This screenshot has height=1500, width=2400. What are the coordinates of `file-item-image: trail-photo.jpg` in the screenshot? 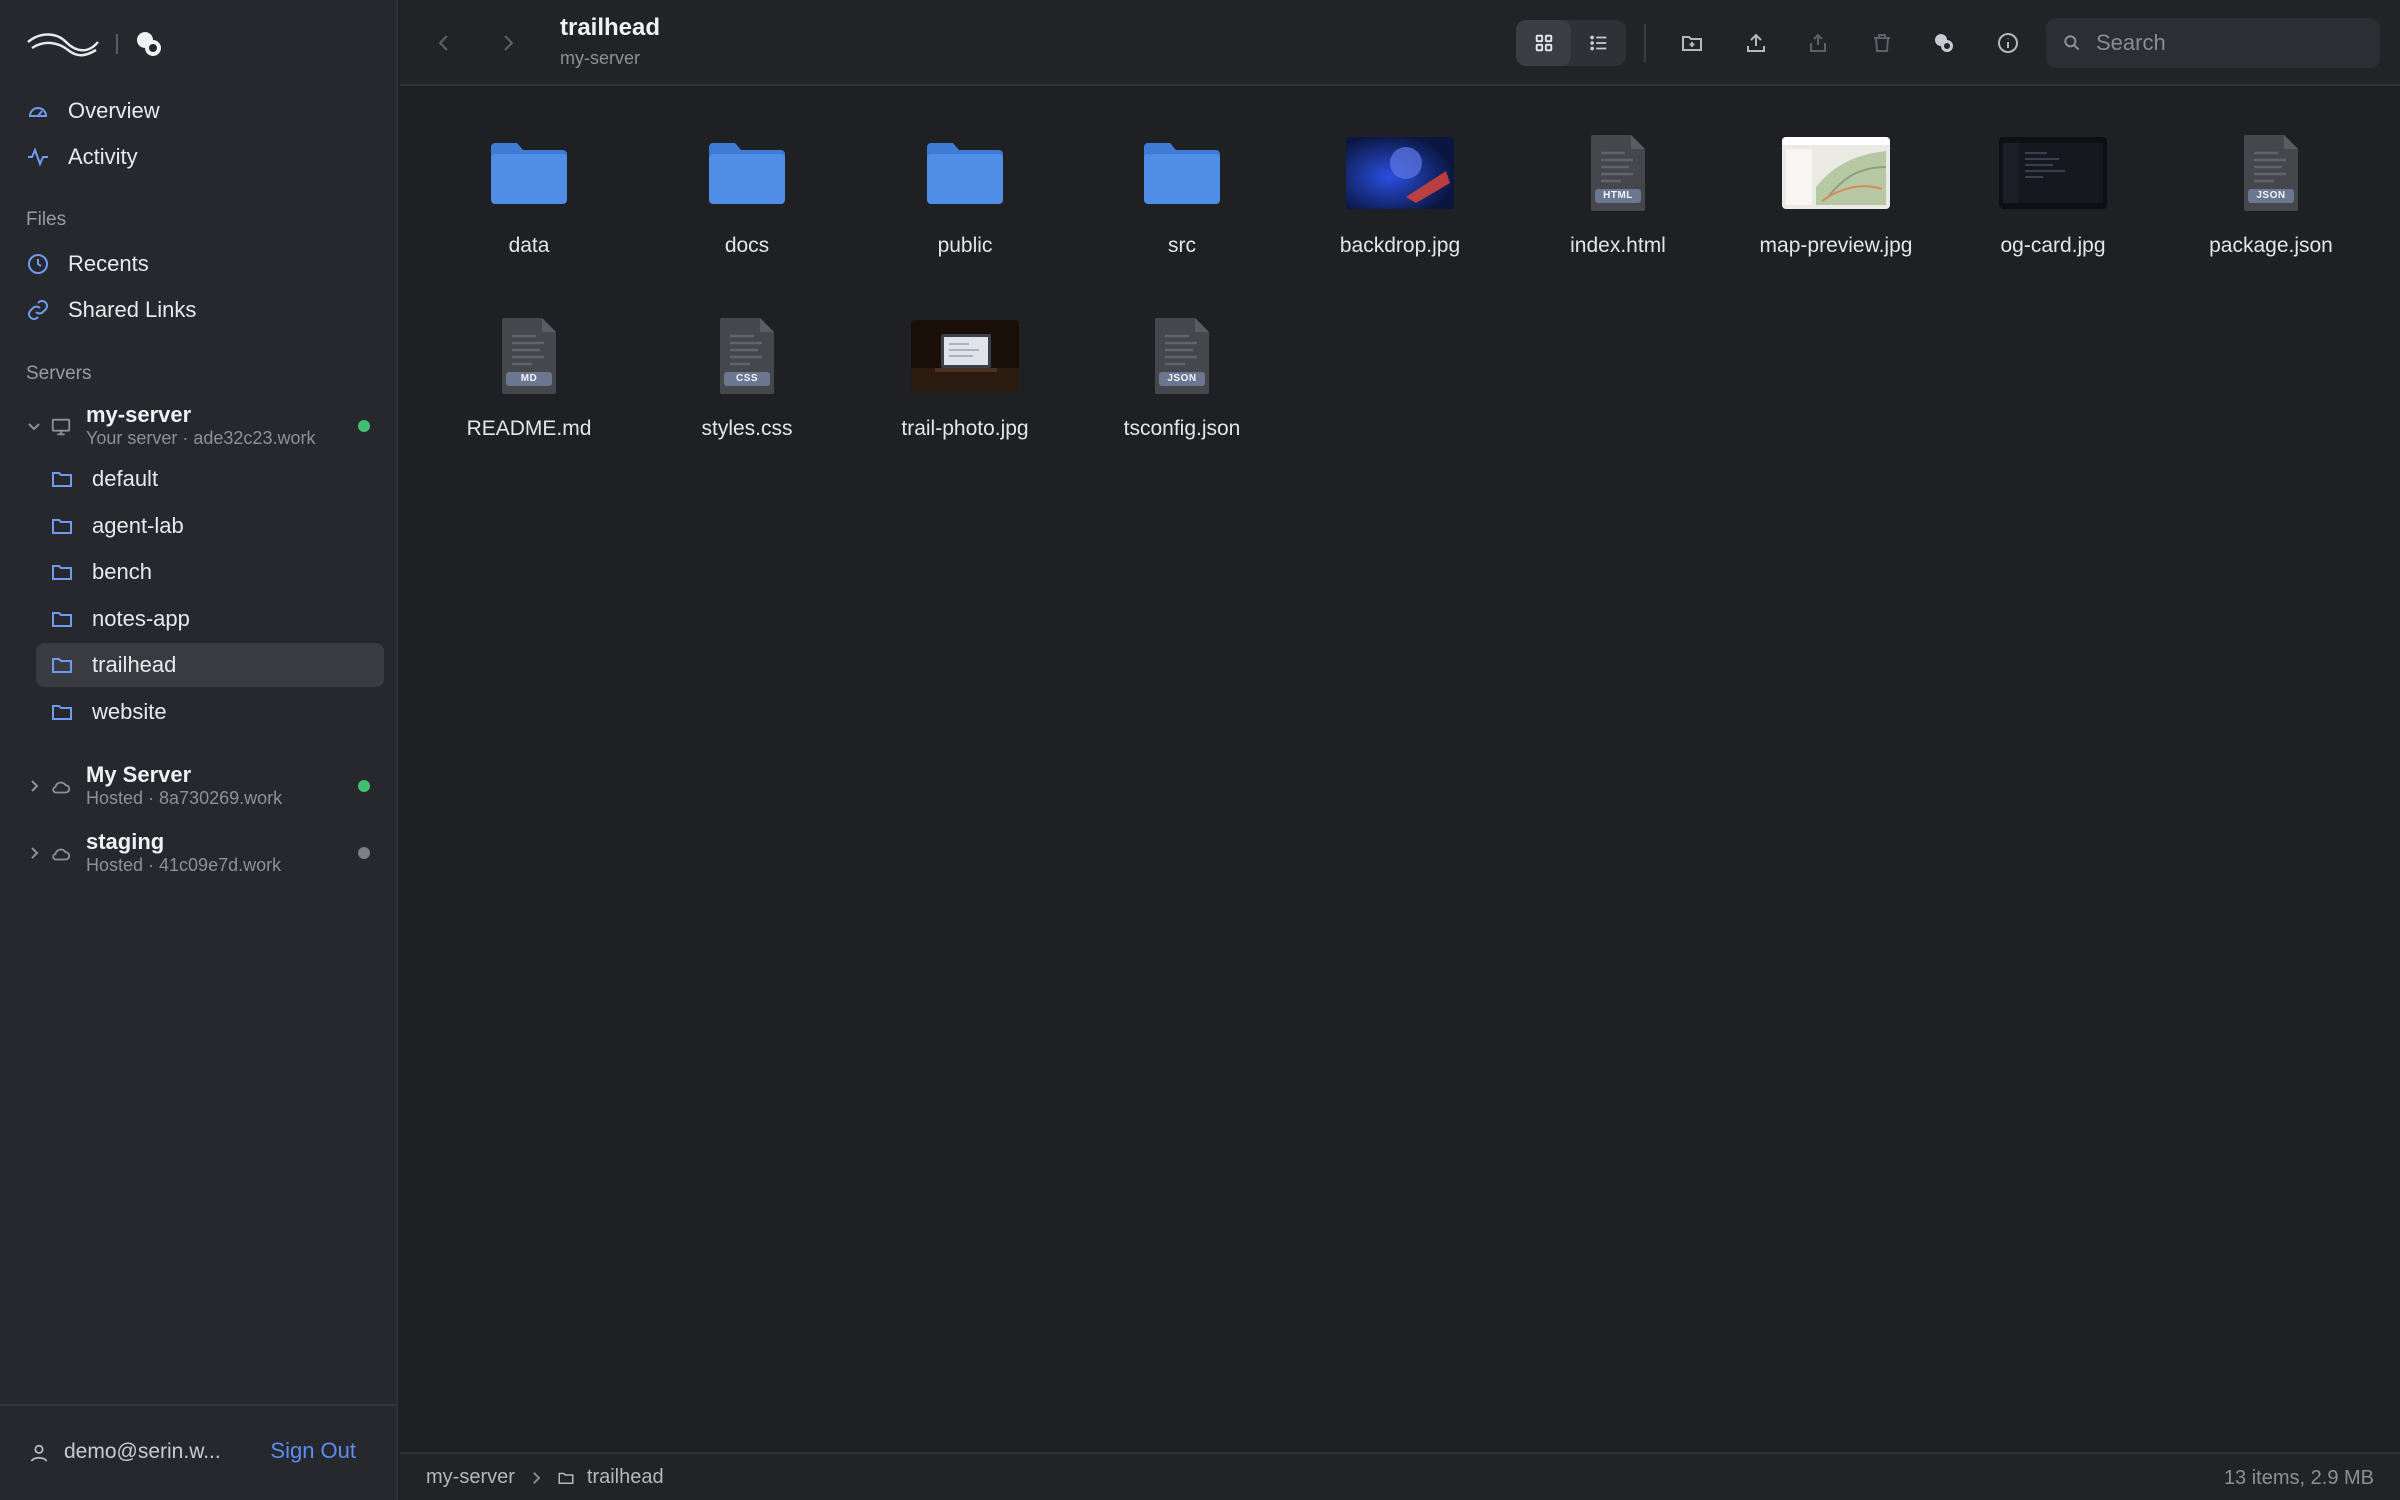 It's located at (965, 356).